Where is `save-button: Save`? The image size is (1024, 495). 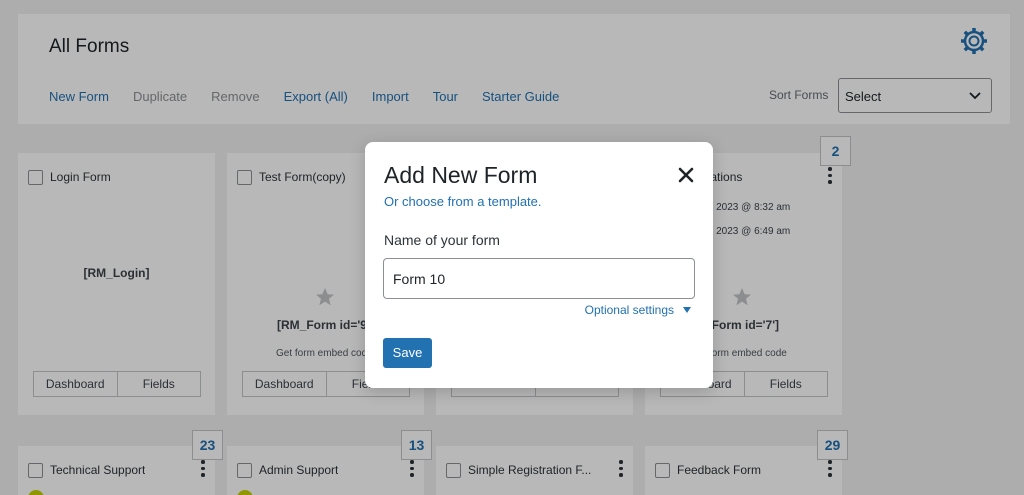
save-button: Save is located at coordinates (407, 353).